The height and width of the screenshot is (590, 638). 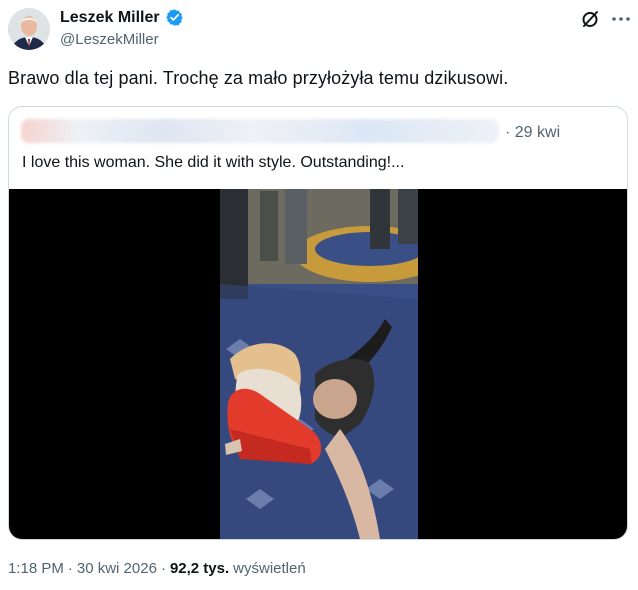 What do you see at coordinates (36, 568) in the screenshot?
I see `post-time: 1:18 PM` at bounding box center [36, 568].